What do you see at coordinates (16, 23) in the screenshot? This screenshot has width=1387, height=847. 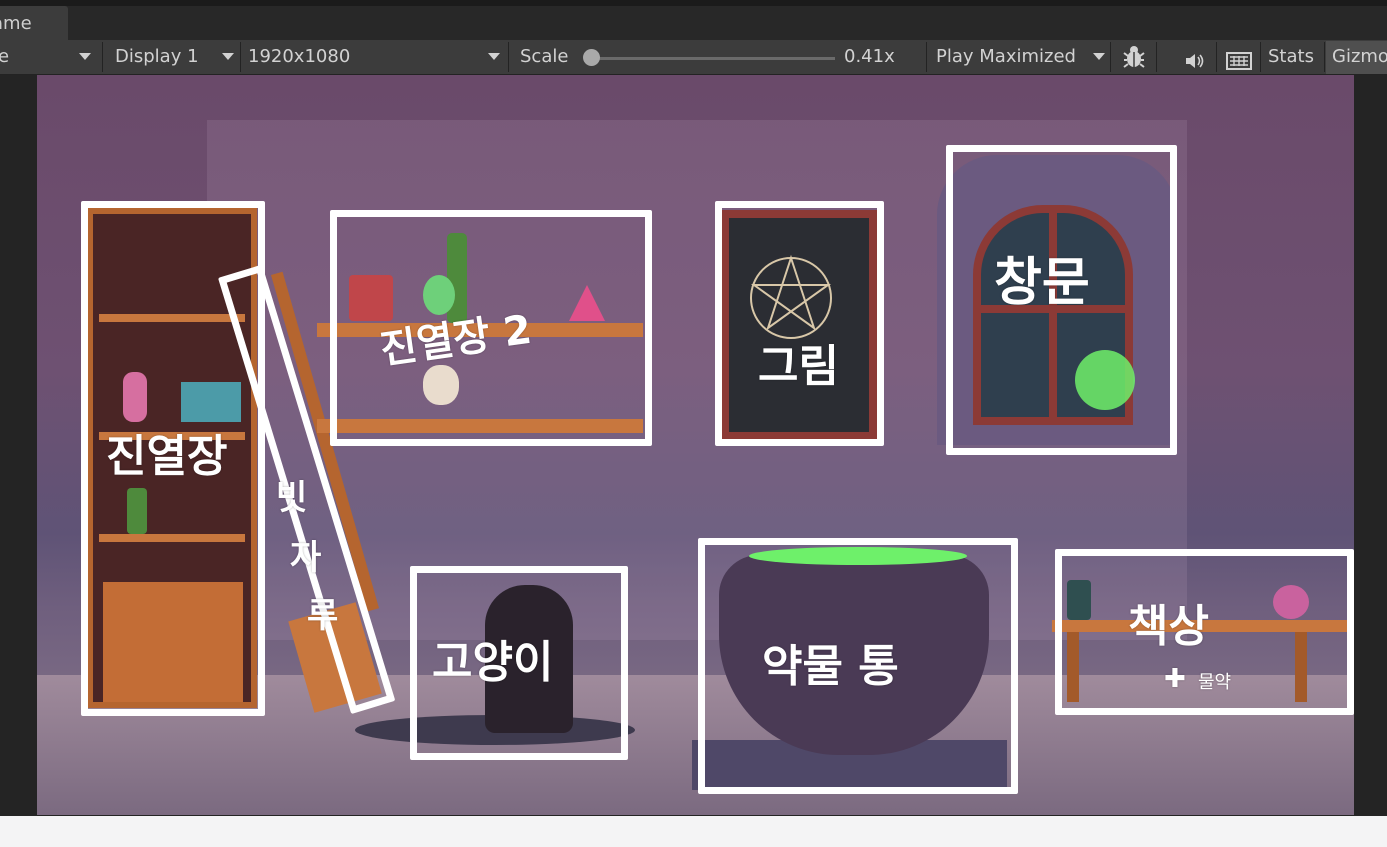 I see `tab-game-label: ame` at bounding box center [16, 23].